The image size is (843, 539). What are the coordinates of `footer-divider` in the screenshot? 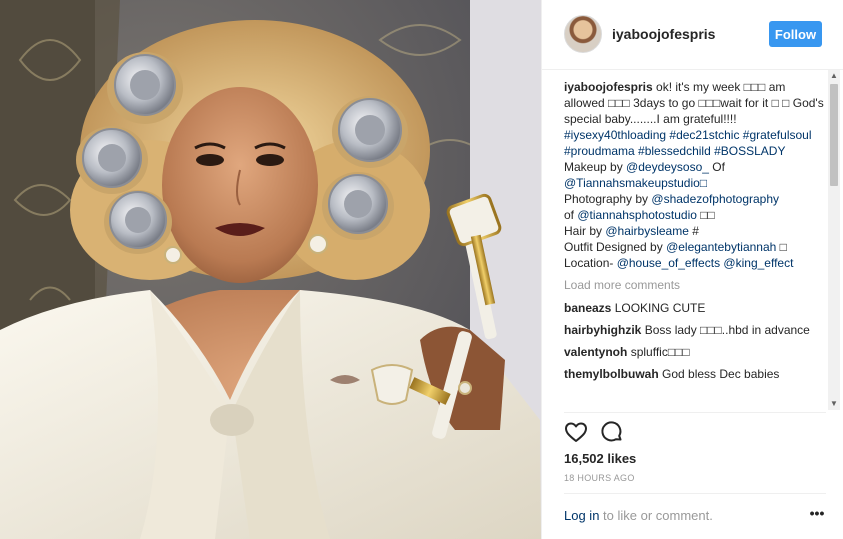 It's located at (695, 493).